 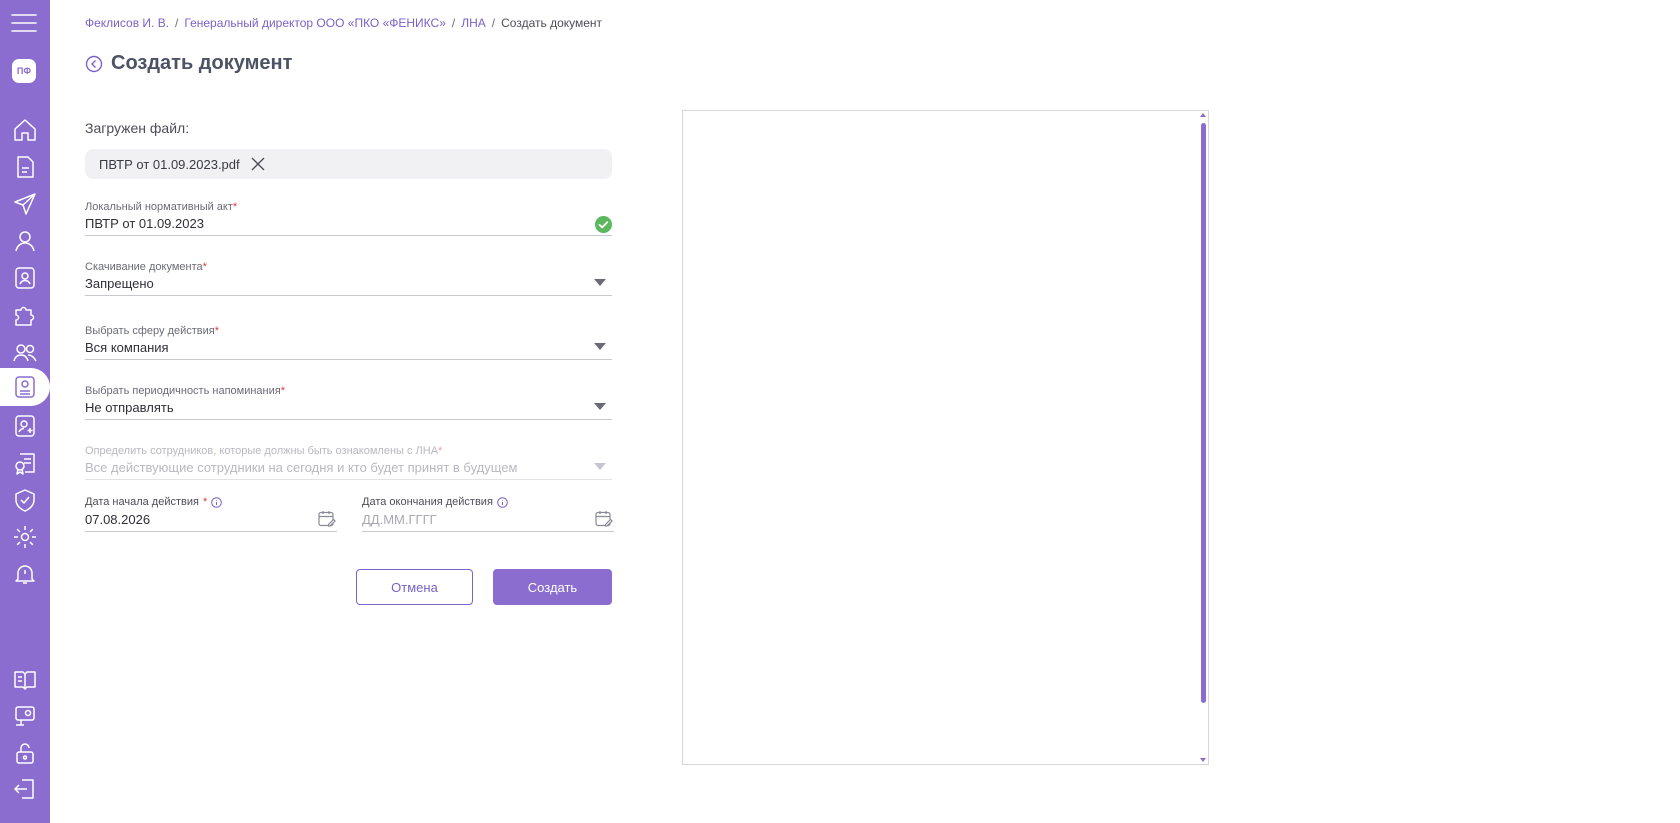 What do you see at coordinates (137, 128) in the screenshot?
I see `uploaded-file-label: Загружен файл:` at bounding box center [137, 128].